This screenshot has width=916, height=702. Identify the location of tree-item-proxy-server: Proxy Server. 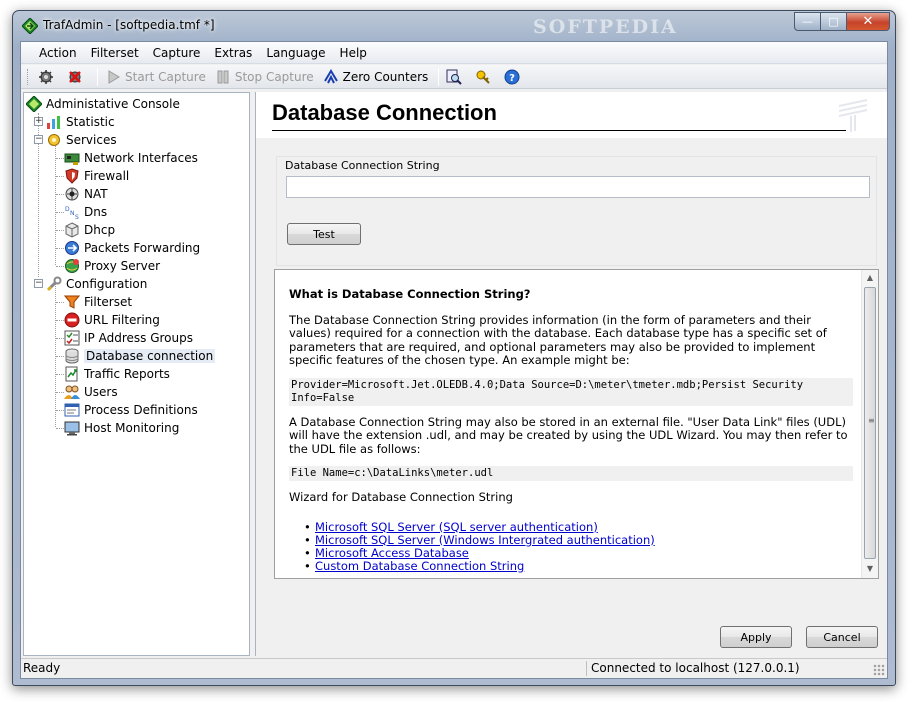
(112, 266).